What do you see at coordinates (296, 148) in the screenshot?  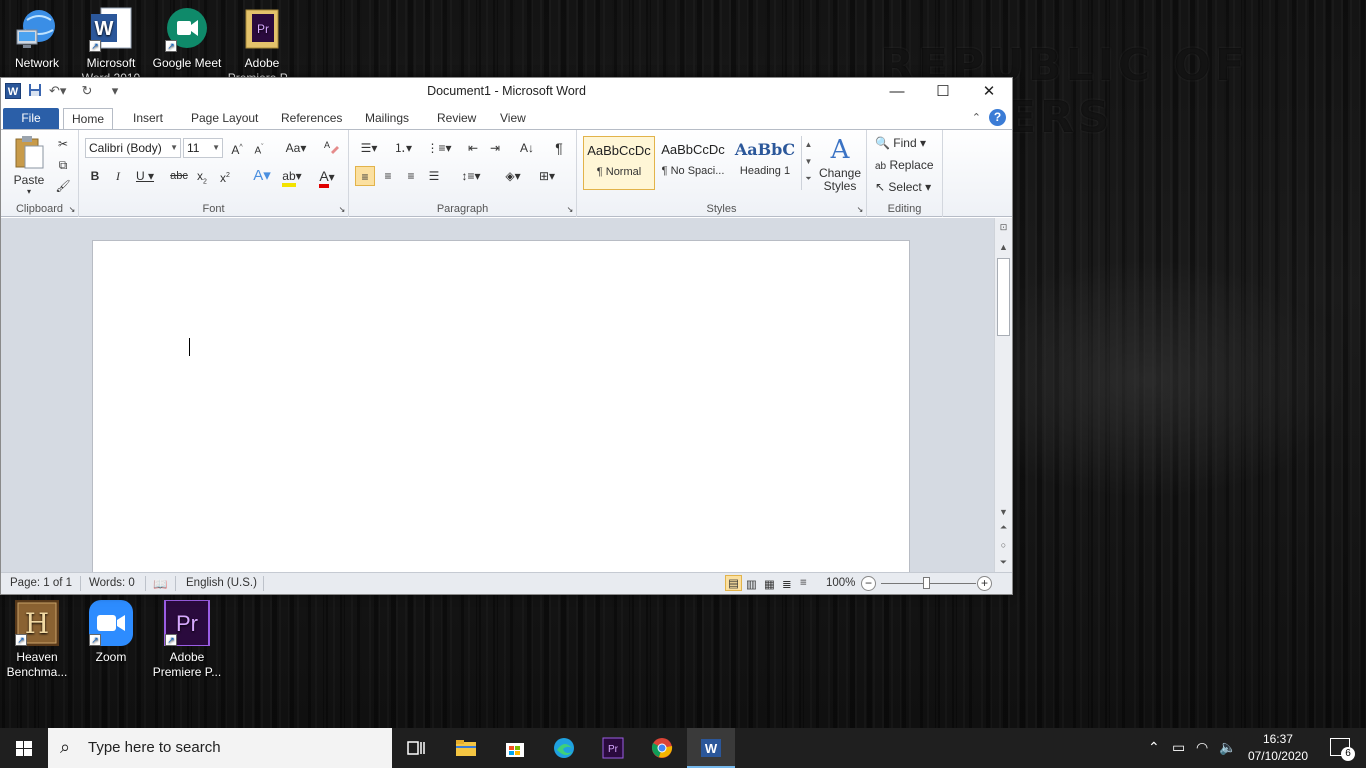 I see `change-case-icon: Aa▾` at bounding box center [296, 148].